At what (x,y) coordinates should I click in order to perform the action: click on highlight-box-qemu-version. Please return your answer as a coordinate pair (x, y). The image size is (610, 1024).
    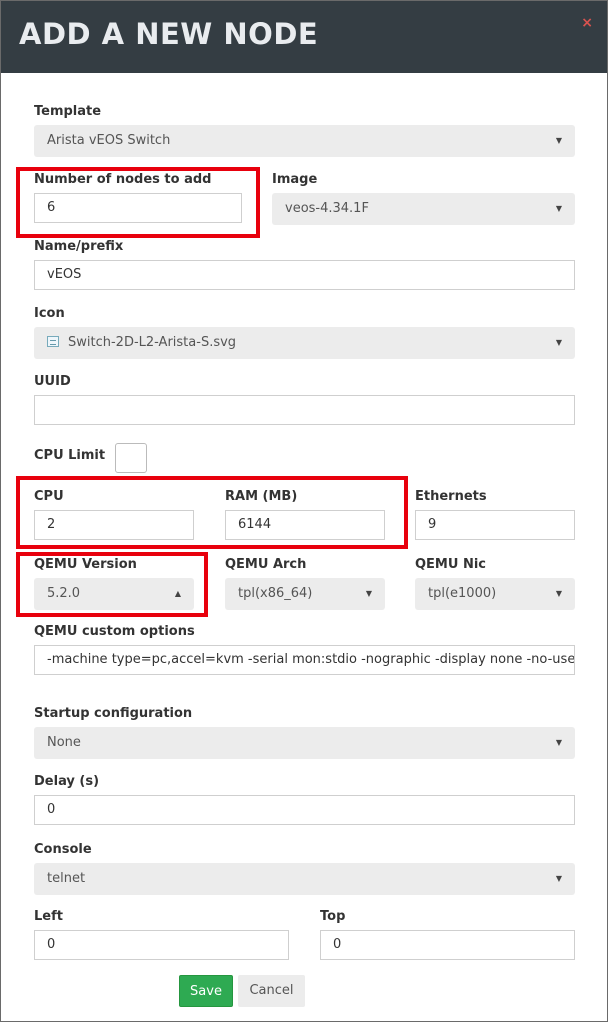
    Looking at the image, I should click on (112, 584).